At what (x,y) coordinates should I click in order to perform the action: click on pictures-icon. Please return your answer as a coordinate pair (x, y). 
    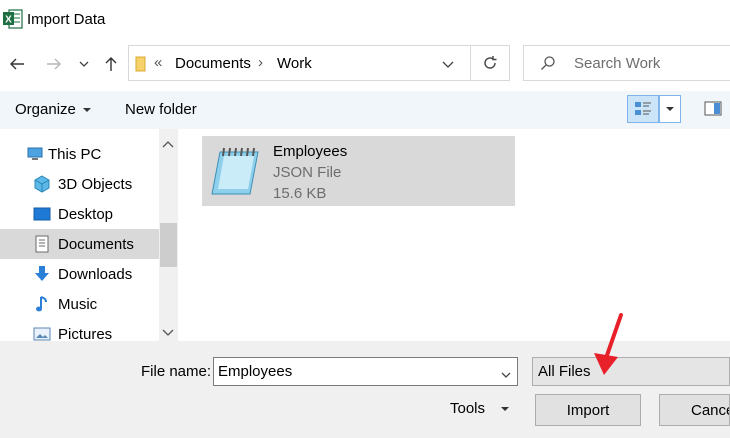
    Looking at the image, I should click on (42, 333).